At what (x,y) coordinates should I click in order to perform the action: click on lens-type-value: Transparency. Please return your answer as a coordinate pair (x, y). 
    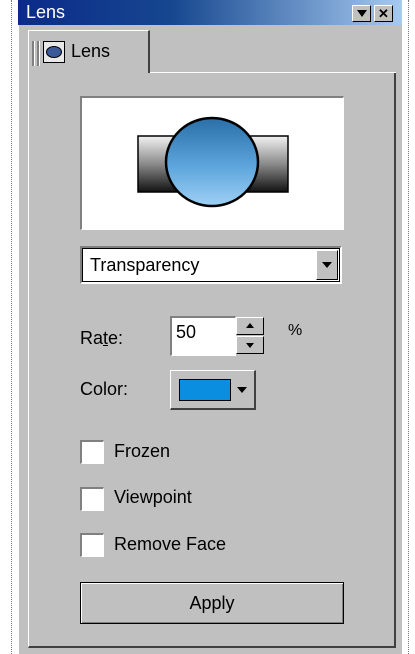
    Looking at the image, I should click on (145, 265).